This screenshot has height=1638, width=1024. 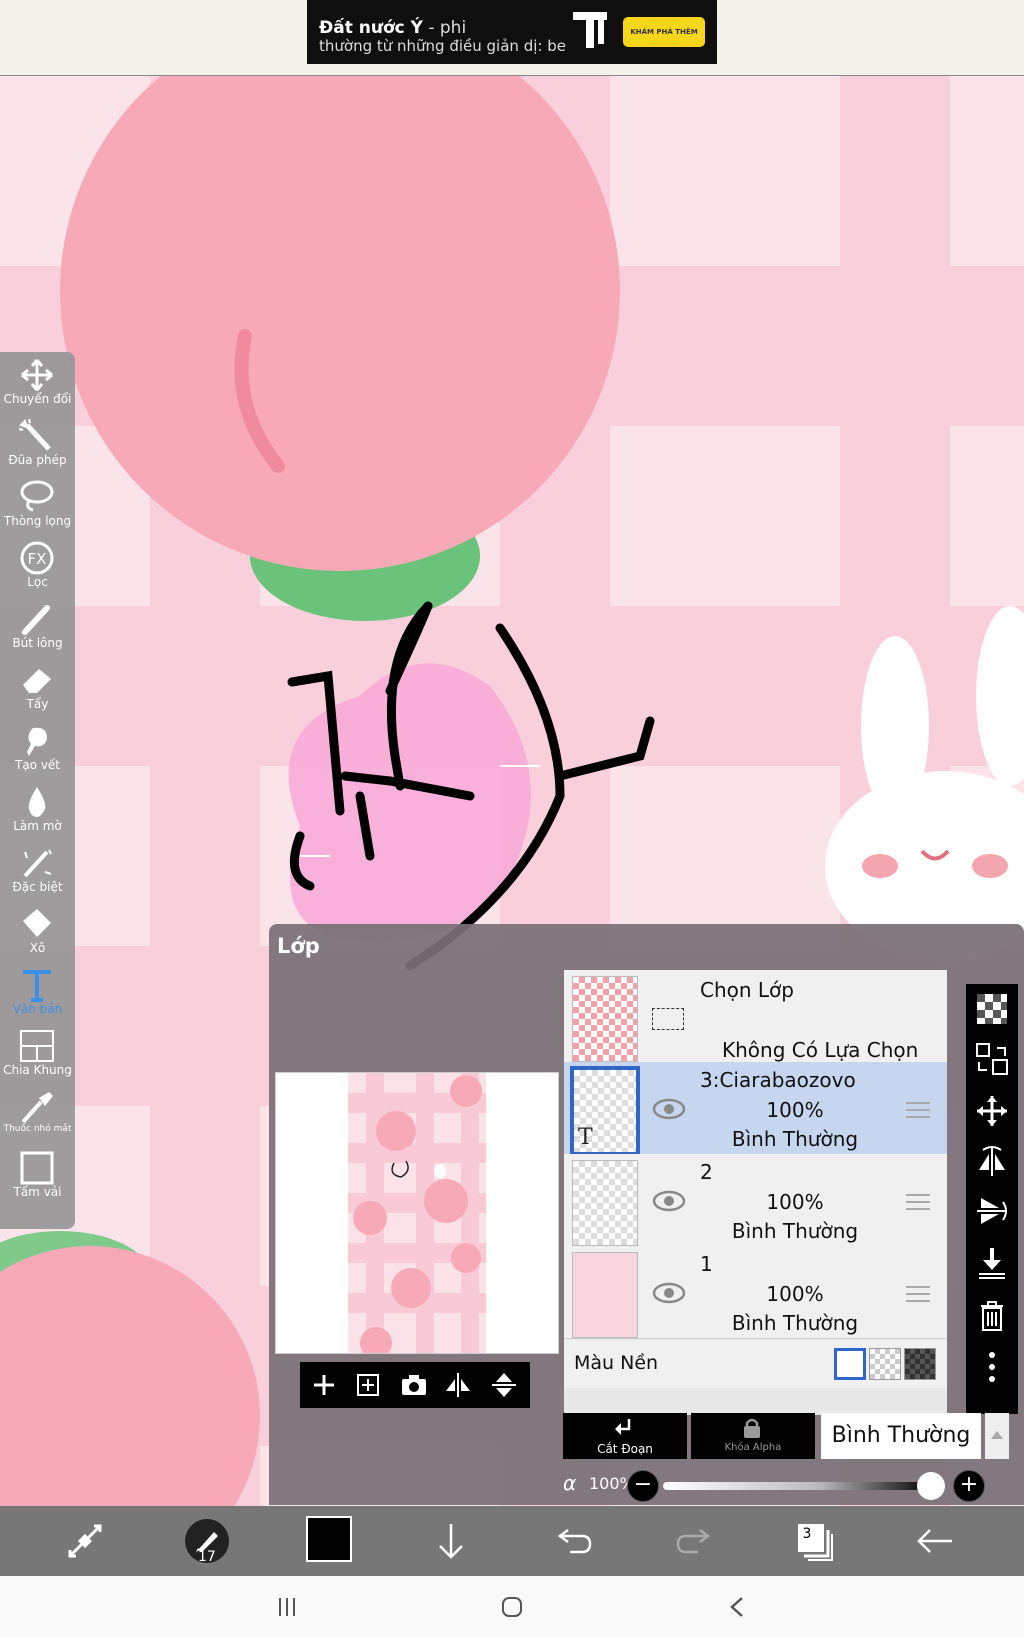 What do you see at coordinates (992, 1367) in the screenshot?
I see `more-options-button` at bounding box center [992, 1367].